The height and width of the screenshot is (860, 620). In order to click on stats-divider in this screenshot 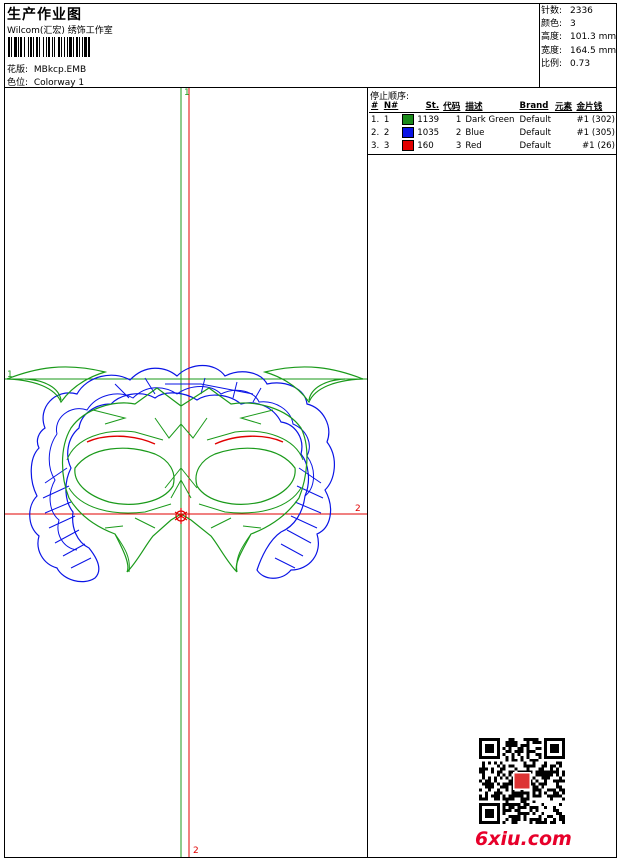, I will do `click(539, 45)`.